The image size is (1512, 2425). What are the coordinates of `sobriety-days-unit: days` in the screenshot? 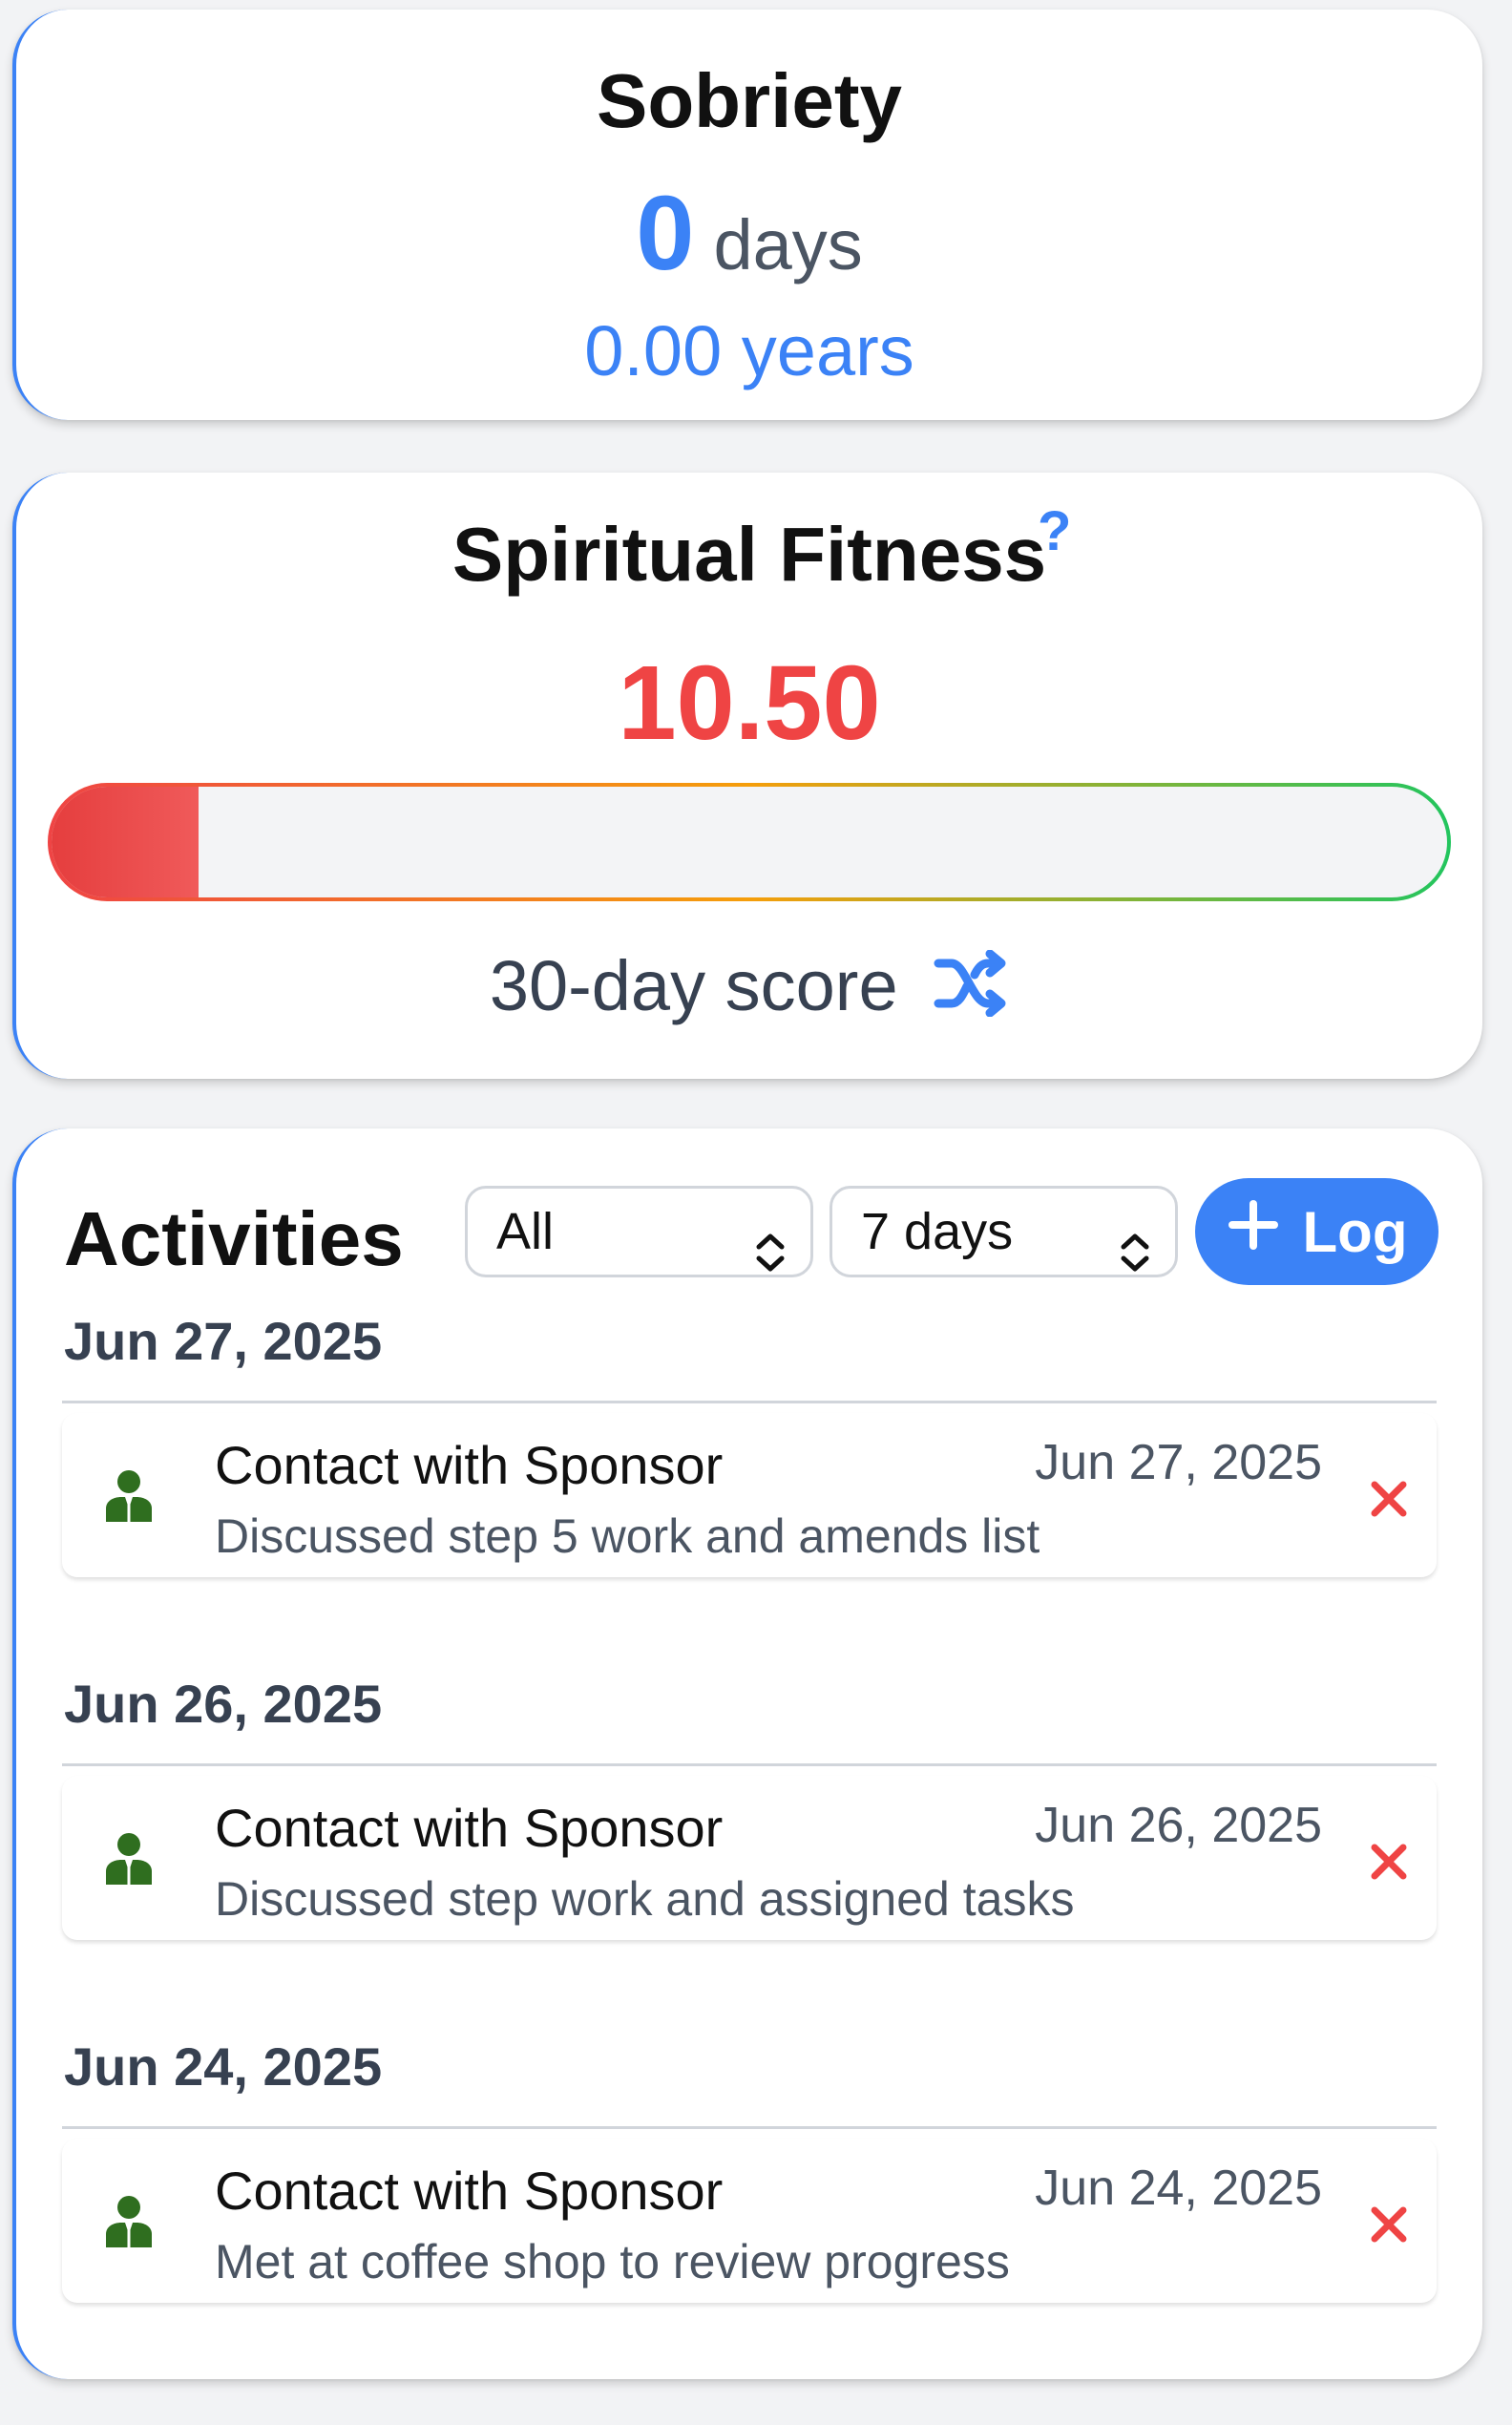 It's located at (788, 245).